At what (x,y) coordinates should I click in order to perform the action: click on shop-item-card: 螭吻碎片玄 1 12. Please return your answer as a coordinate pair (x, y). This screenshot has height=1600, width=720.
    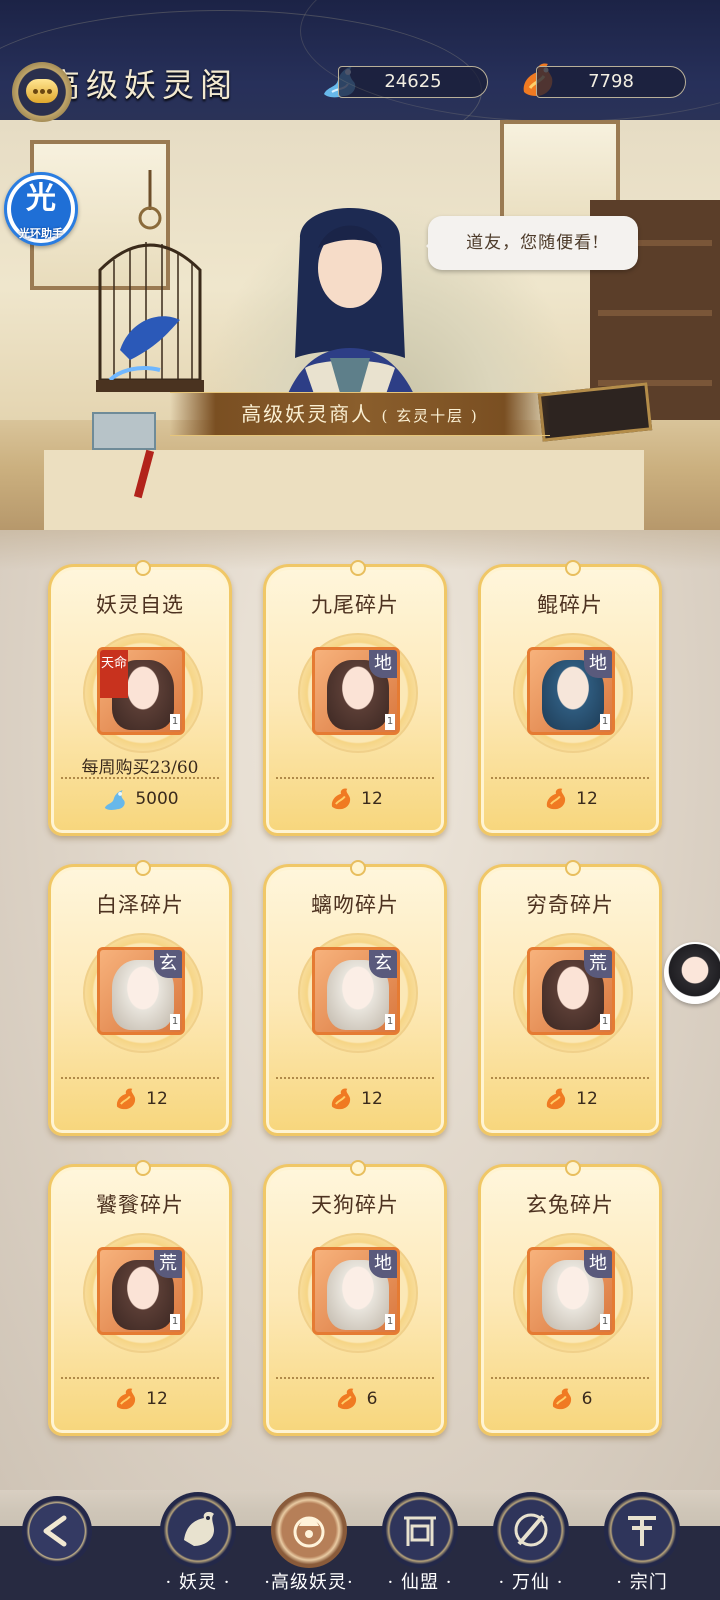
    Looking at the image, I should click on (355, 998).